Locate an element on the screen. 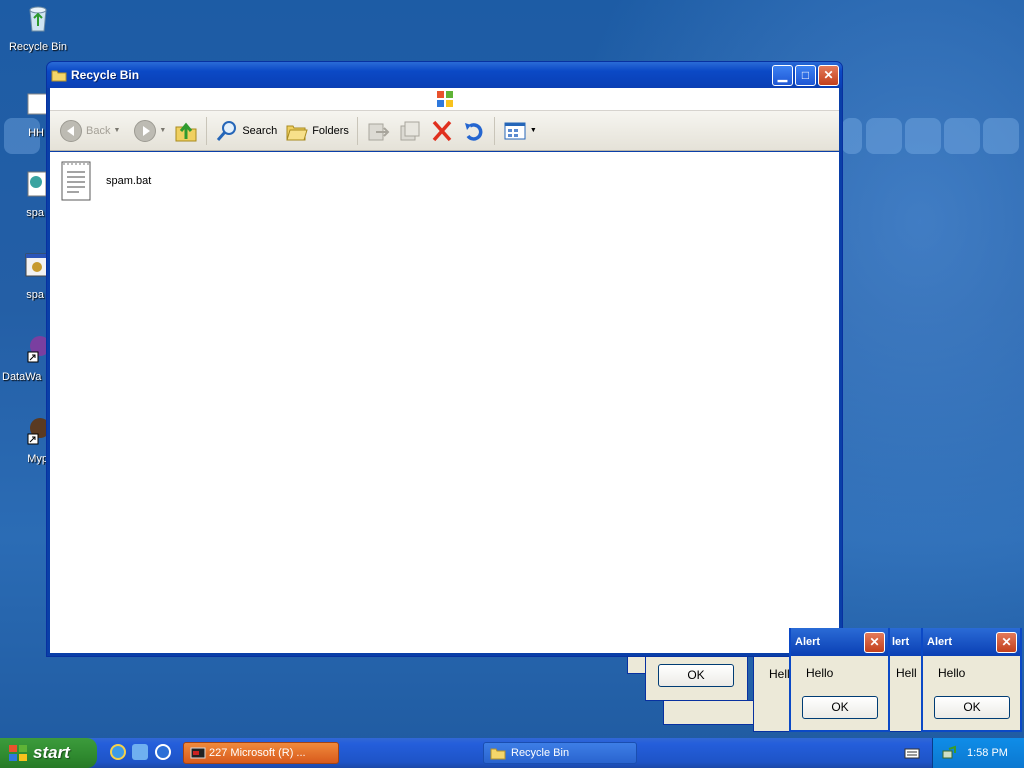 This screenshot has width=1024, height=768. move-to-button is located at coordinates (378, 131).